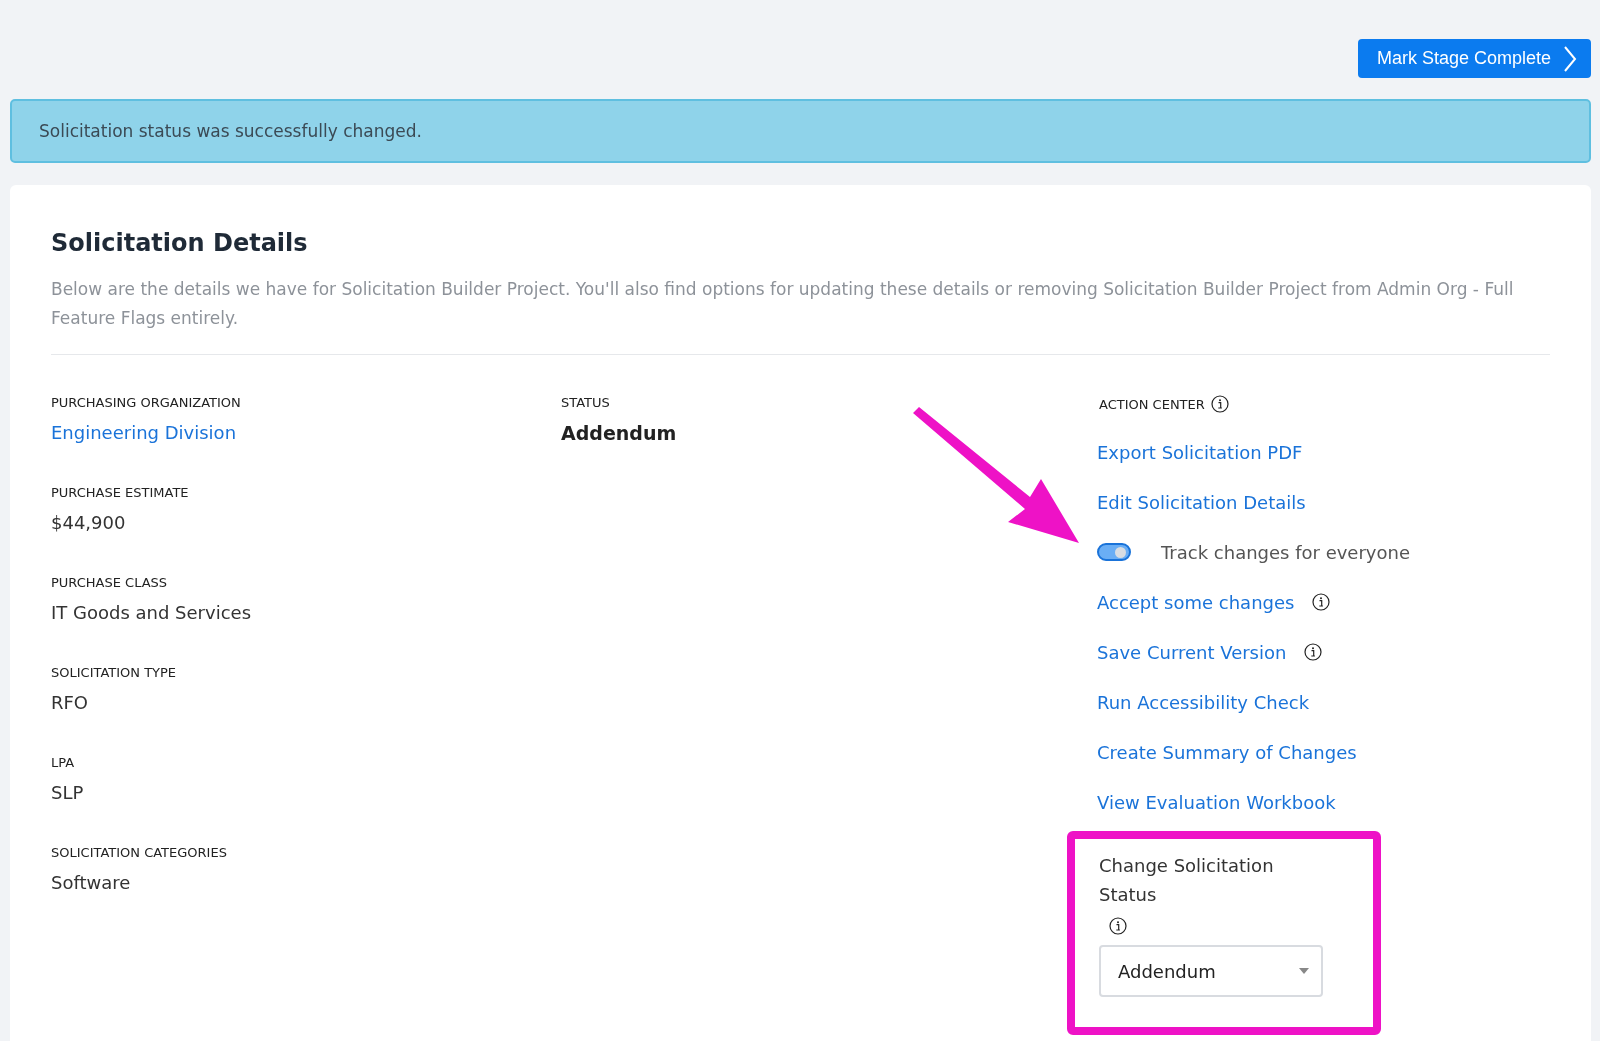  What do you see at coordinates (110, 582) in the screenshot?
I see `field-label: PURCHASE CLASS` at bounding box center [110, 582].